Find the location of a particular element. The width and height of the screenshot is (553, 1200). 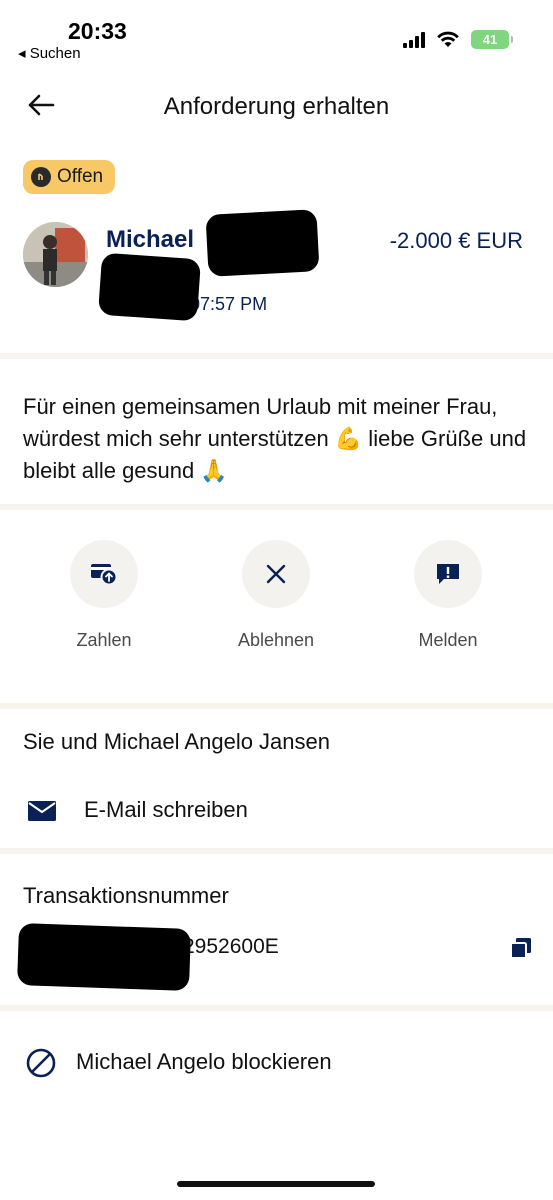

transaction-number: 2952600E is located at coordinates (231, 946).